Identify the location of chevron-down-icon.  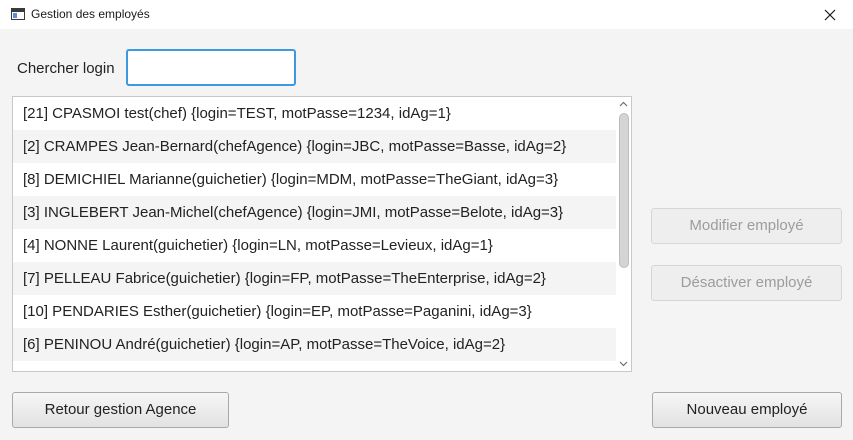
(623, 364).